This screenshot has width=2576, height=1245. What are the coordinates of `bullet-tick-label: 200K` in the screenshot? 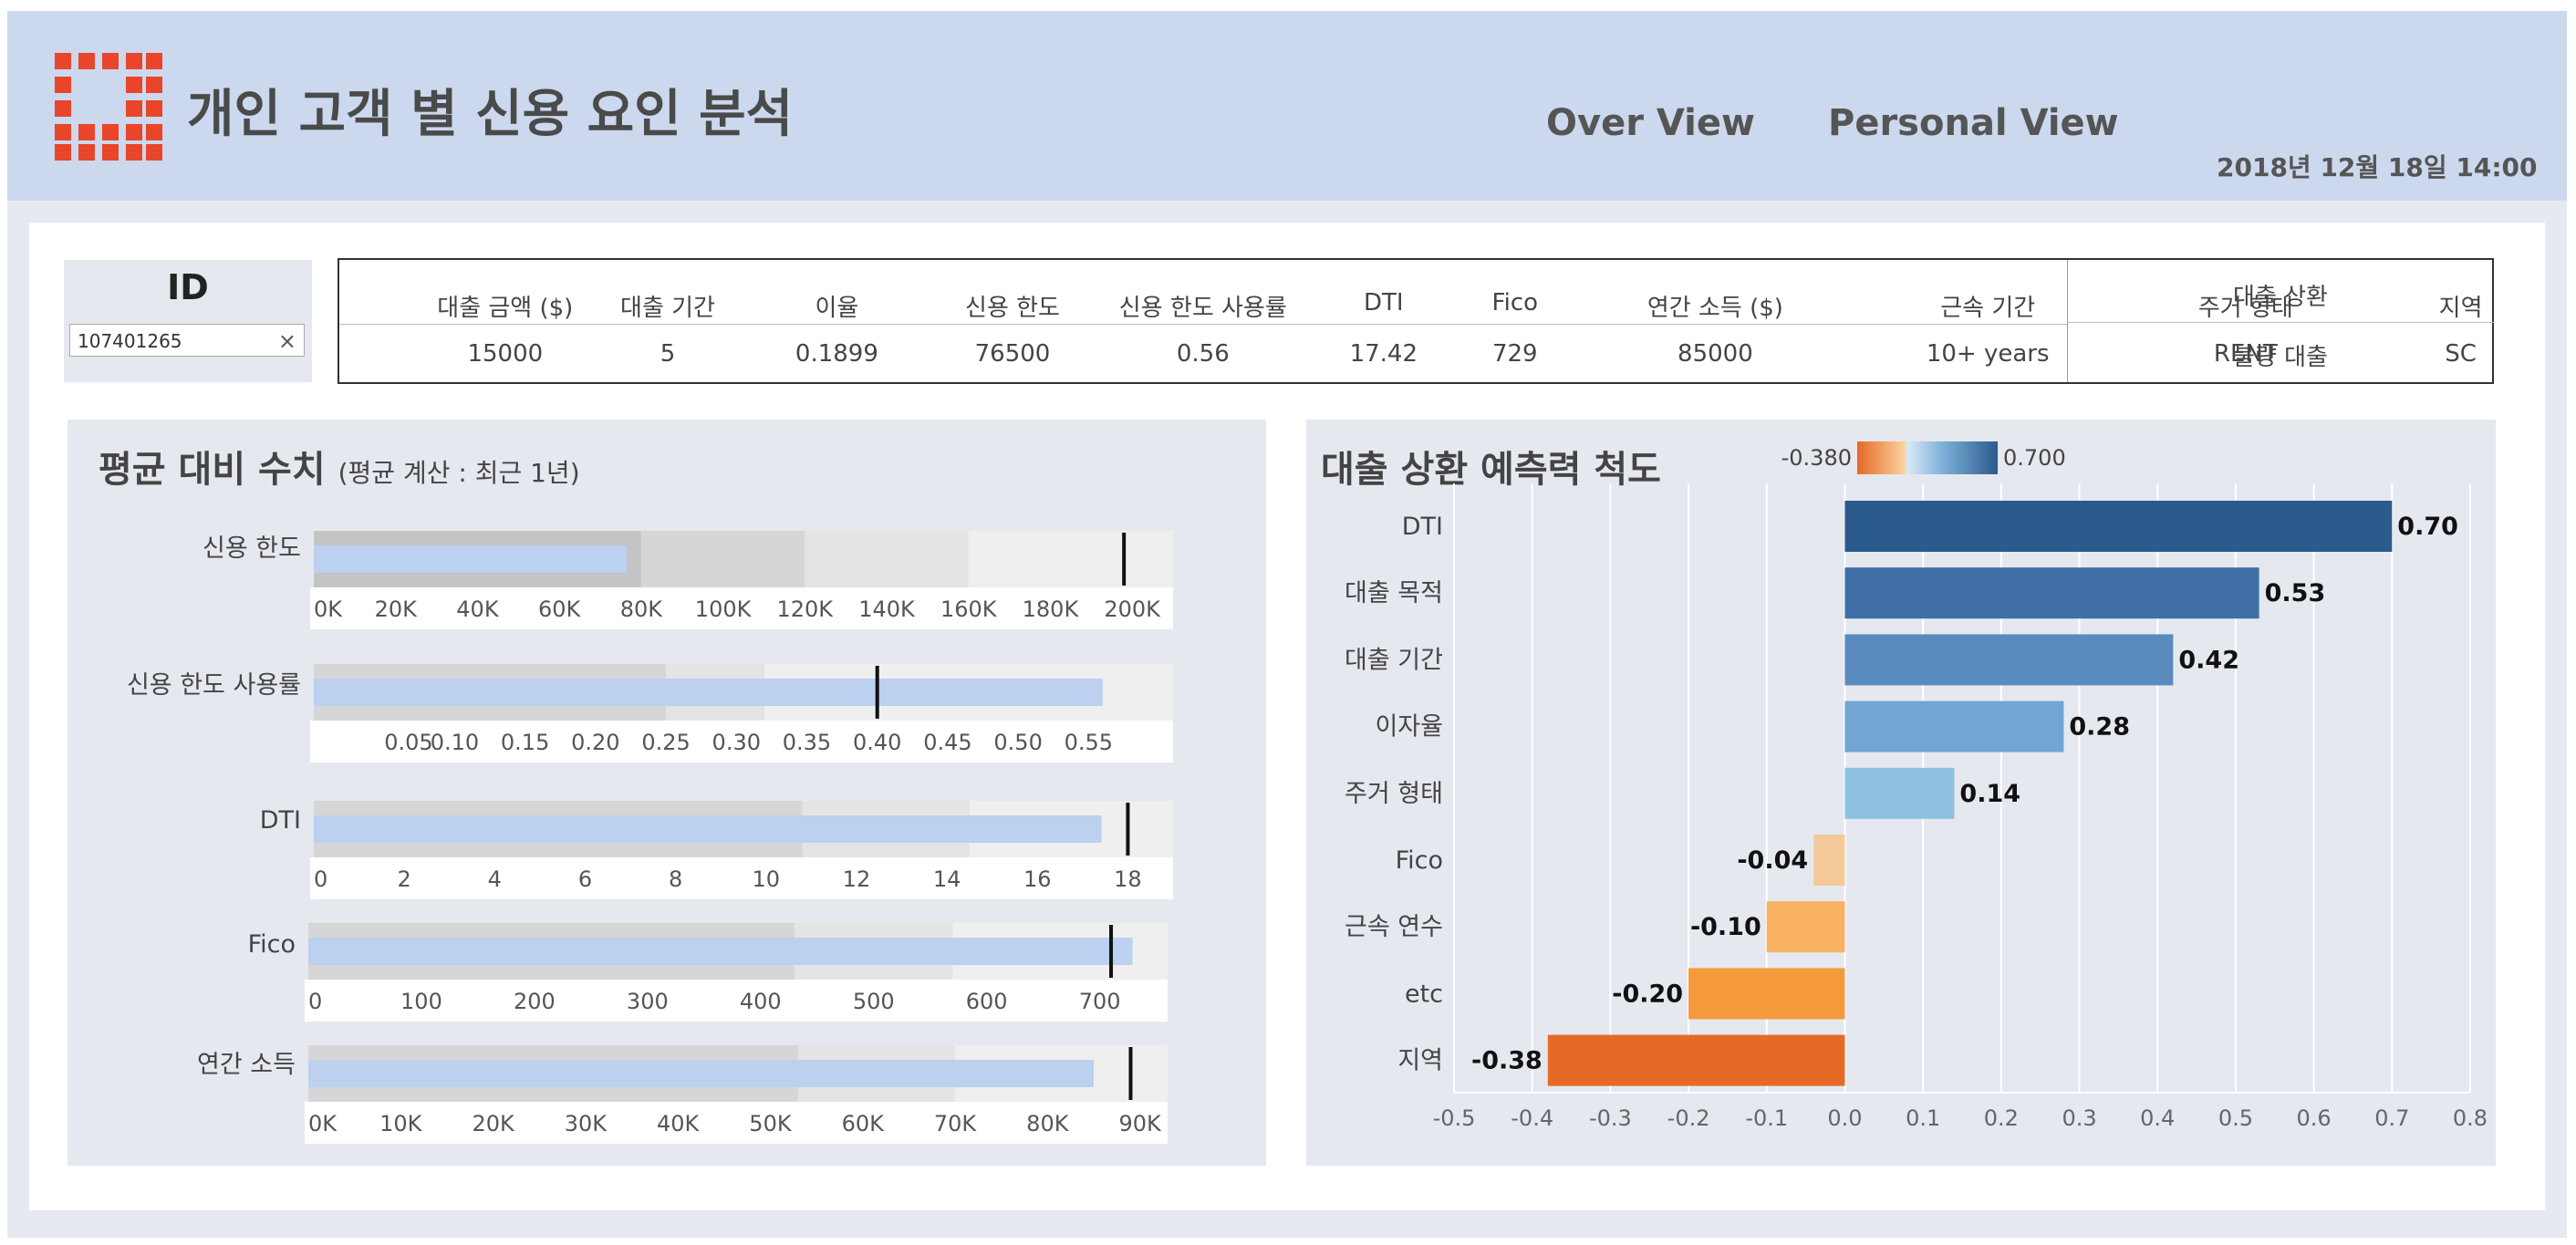 It's located at (1132, 609).